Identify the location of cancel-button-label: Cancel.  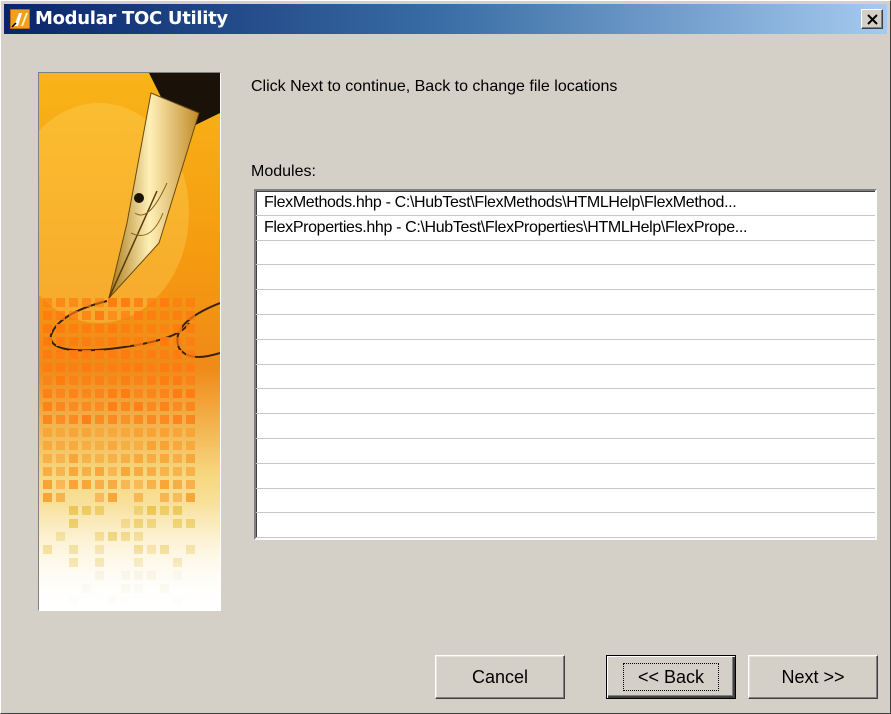
(500, 677).